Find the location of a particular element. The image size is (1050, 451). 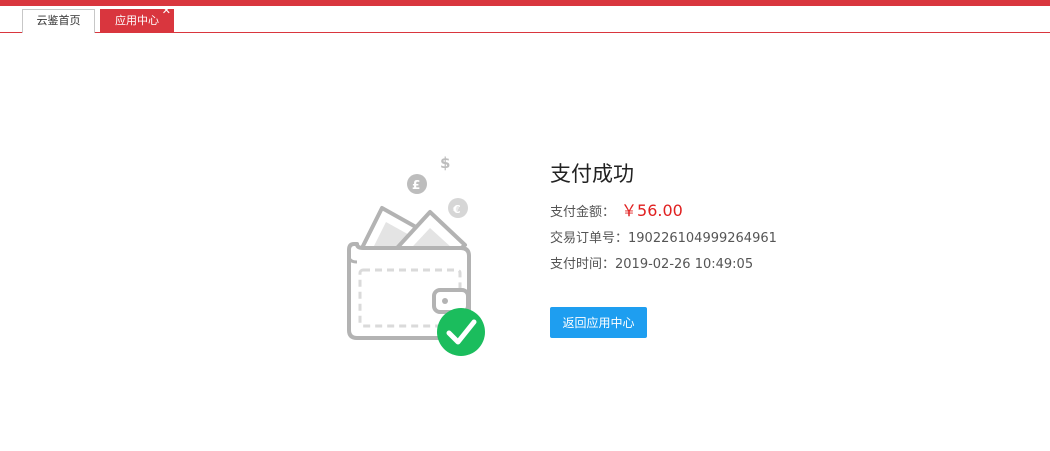

tab-strip: 云鉴首页 应用中心 ✕ is located at coordinates (525, 18).